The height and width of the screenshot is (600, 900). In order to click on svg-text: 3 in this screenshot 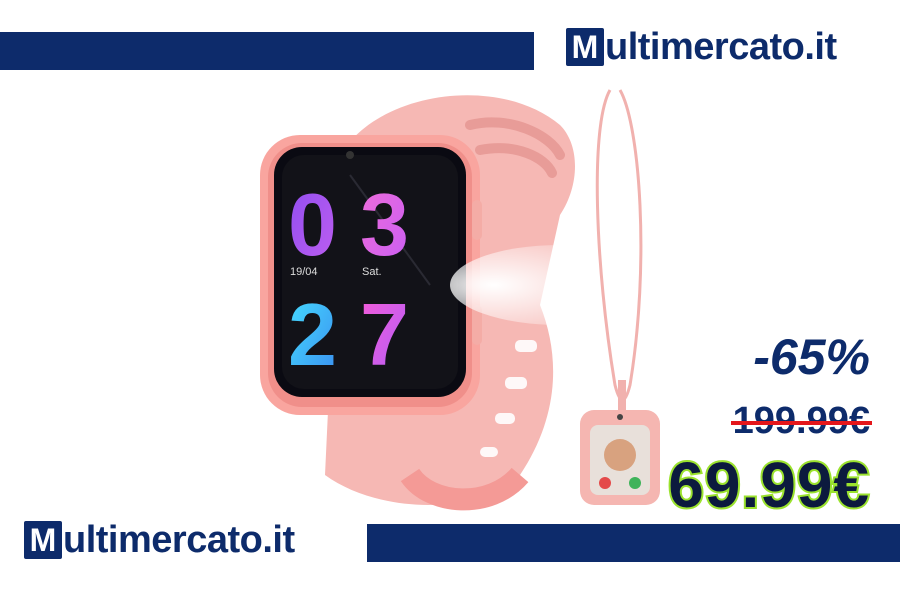, I will do `click(384, 224)`.